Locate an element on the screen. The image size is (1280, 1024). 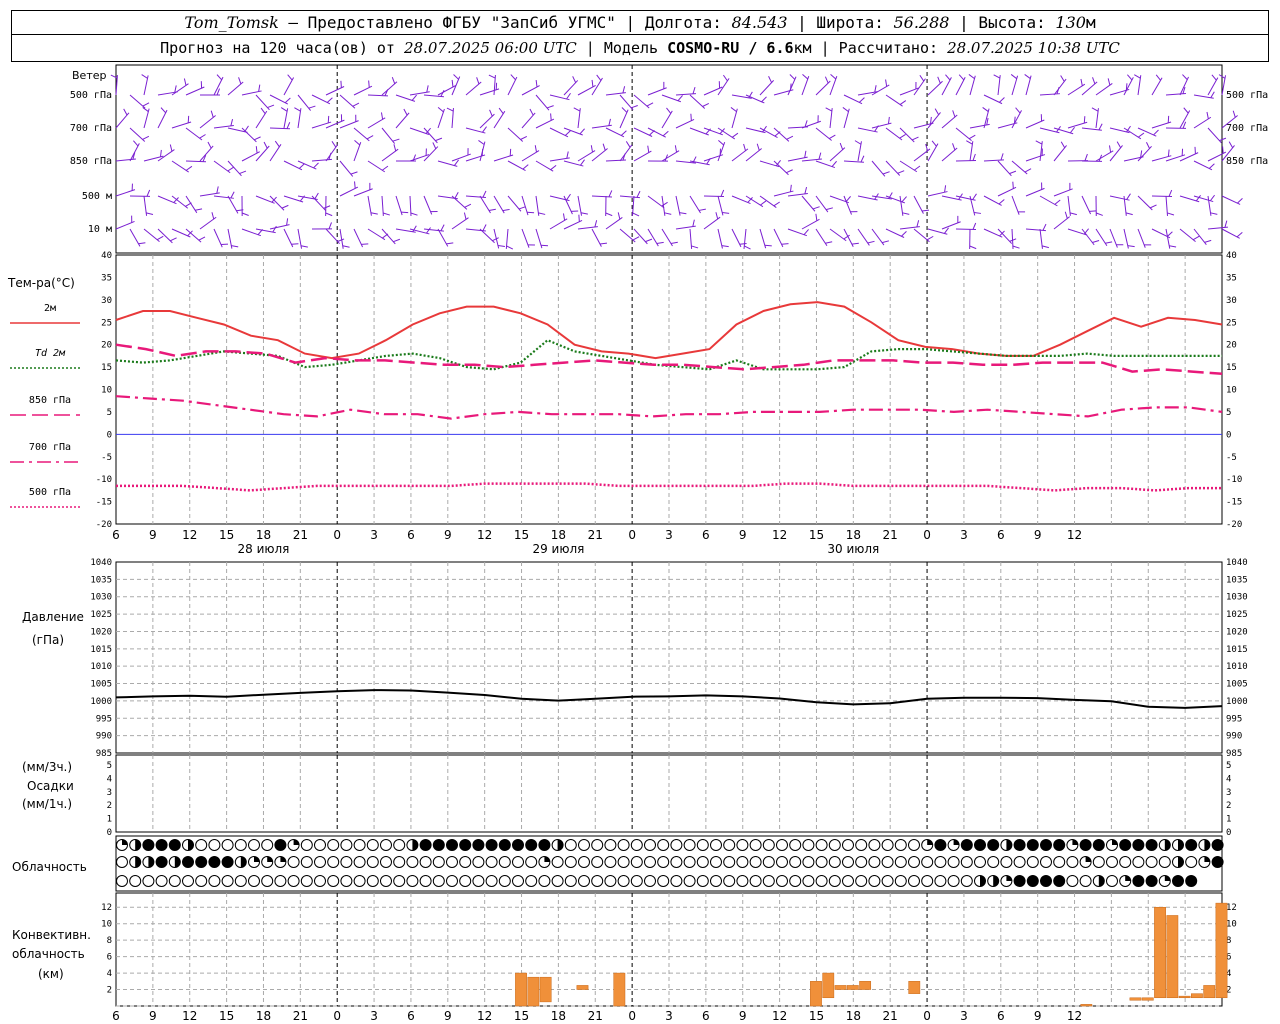
temp-ytick-left: 40 is located at coordinates (106, 256).